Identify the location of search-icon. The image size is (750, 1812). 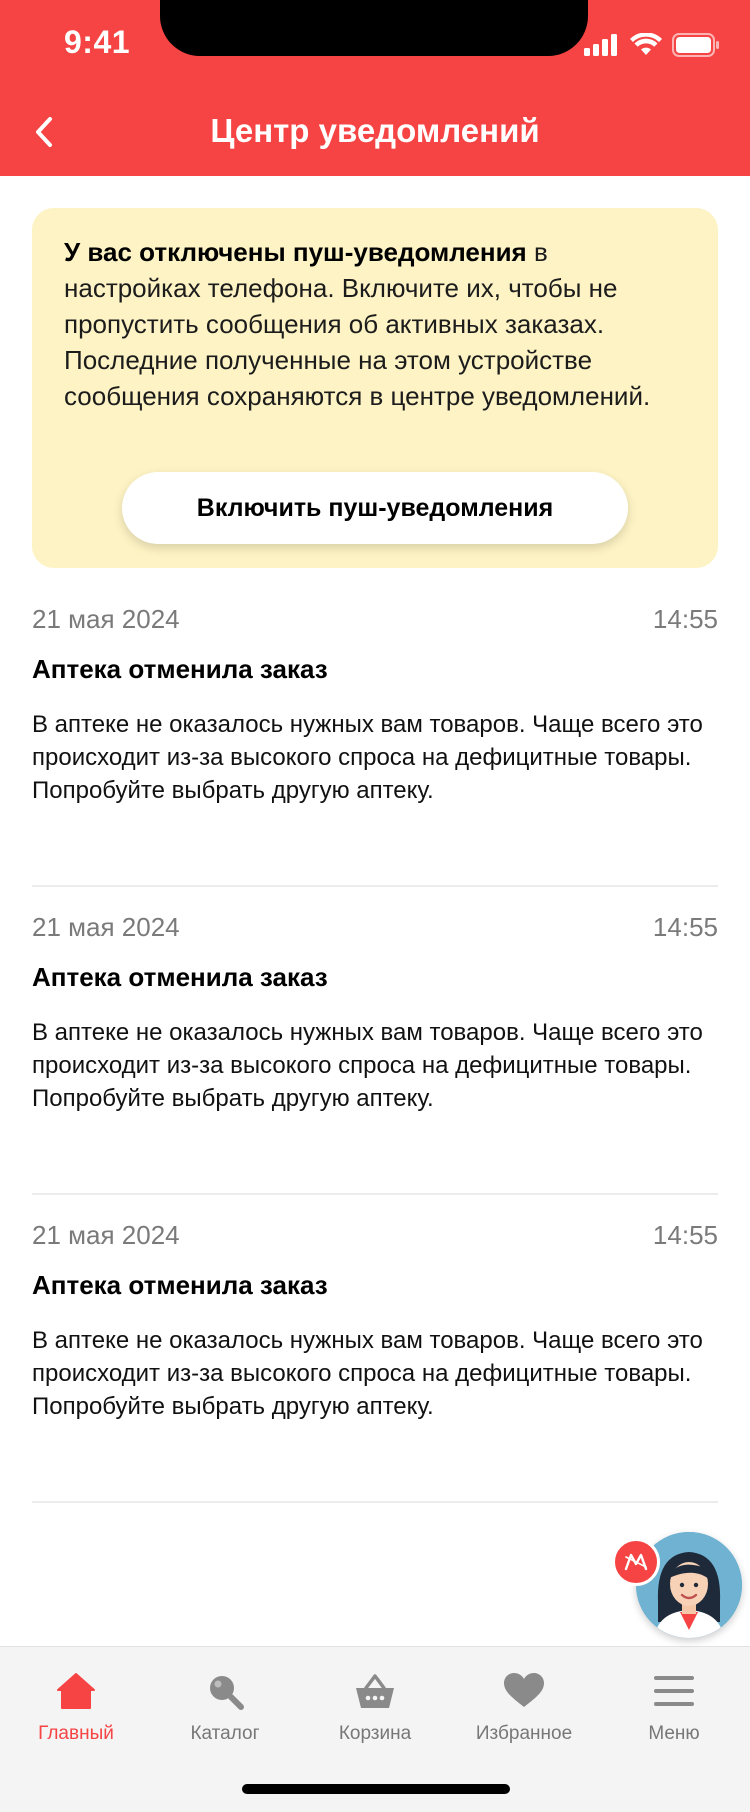
(225, 1691).